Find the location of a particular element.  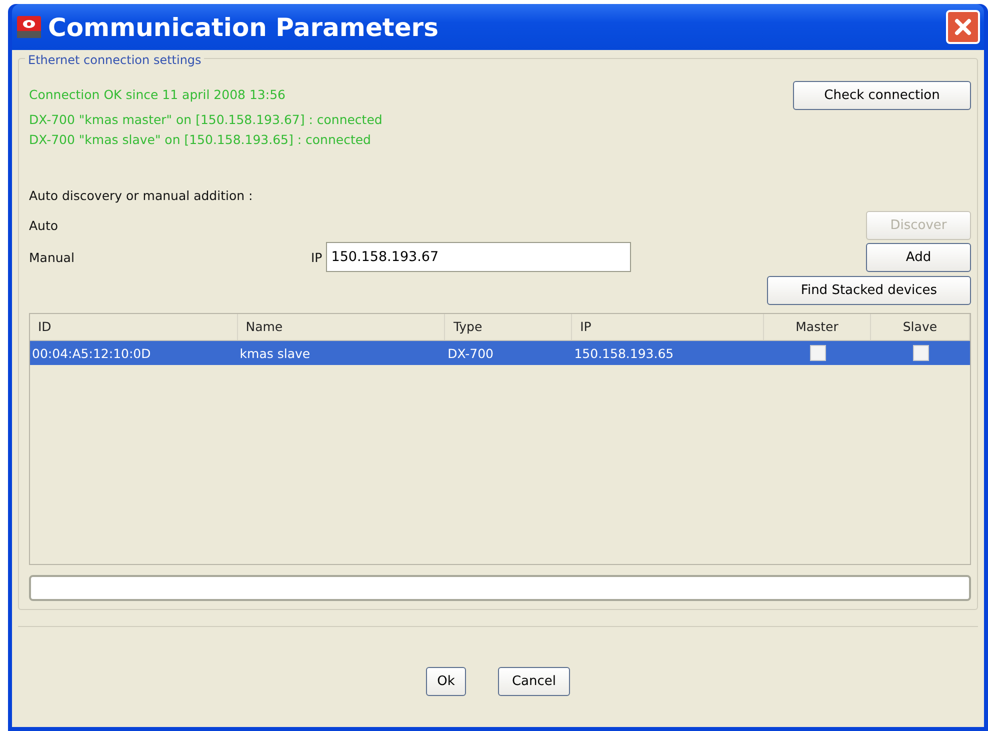

ip-label: IP is located at coordinates (316, 257).